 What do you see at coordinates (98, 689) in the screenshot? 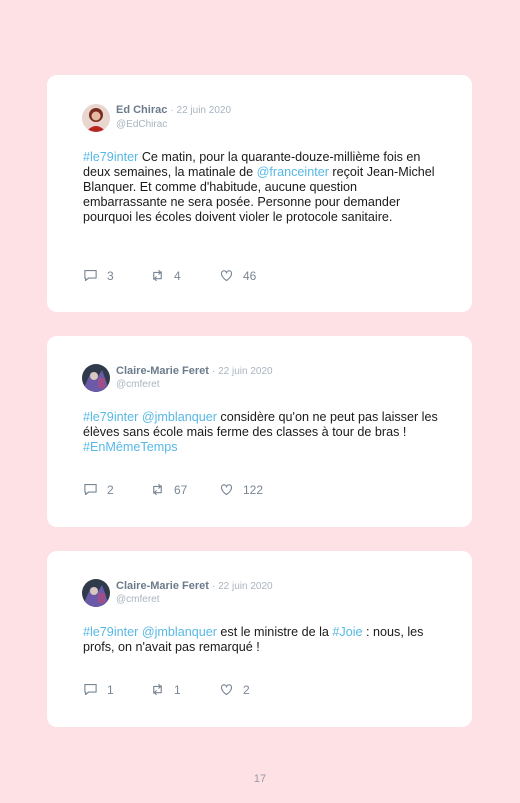
I see `reply-button: 1` at bounding box center [98, 689].